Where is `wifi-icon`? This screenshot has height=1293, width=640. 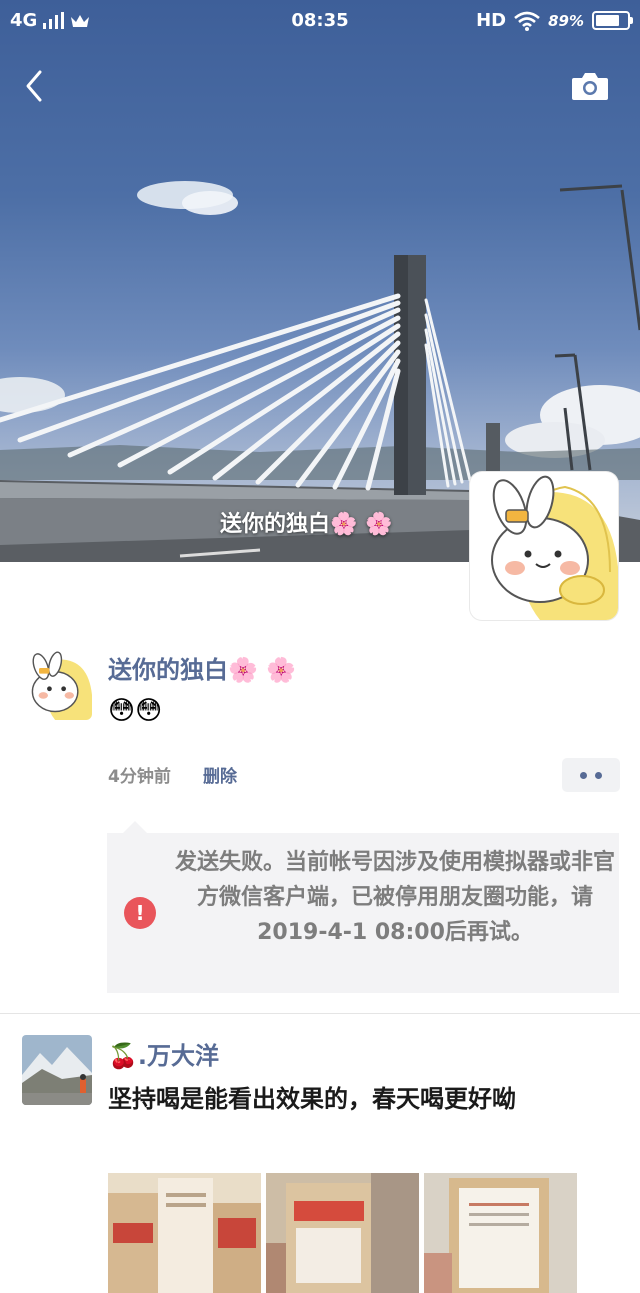 wifi-icon is located at coordinates (527, 21).